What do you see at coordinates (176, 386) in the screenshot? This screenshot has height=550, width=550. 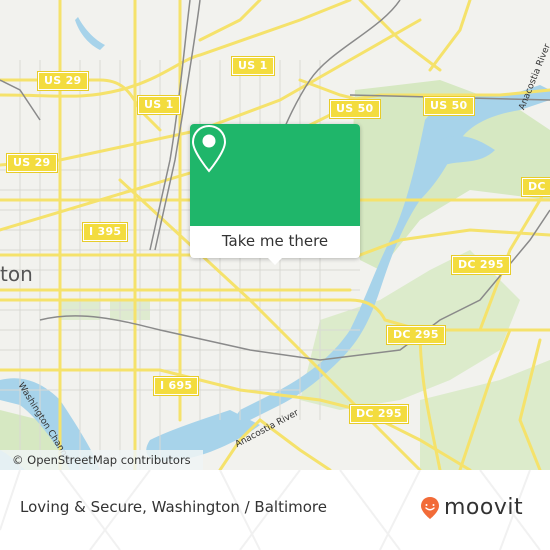 I see `road-shield-i695: I 695` at bounding box center [176, 386].